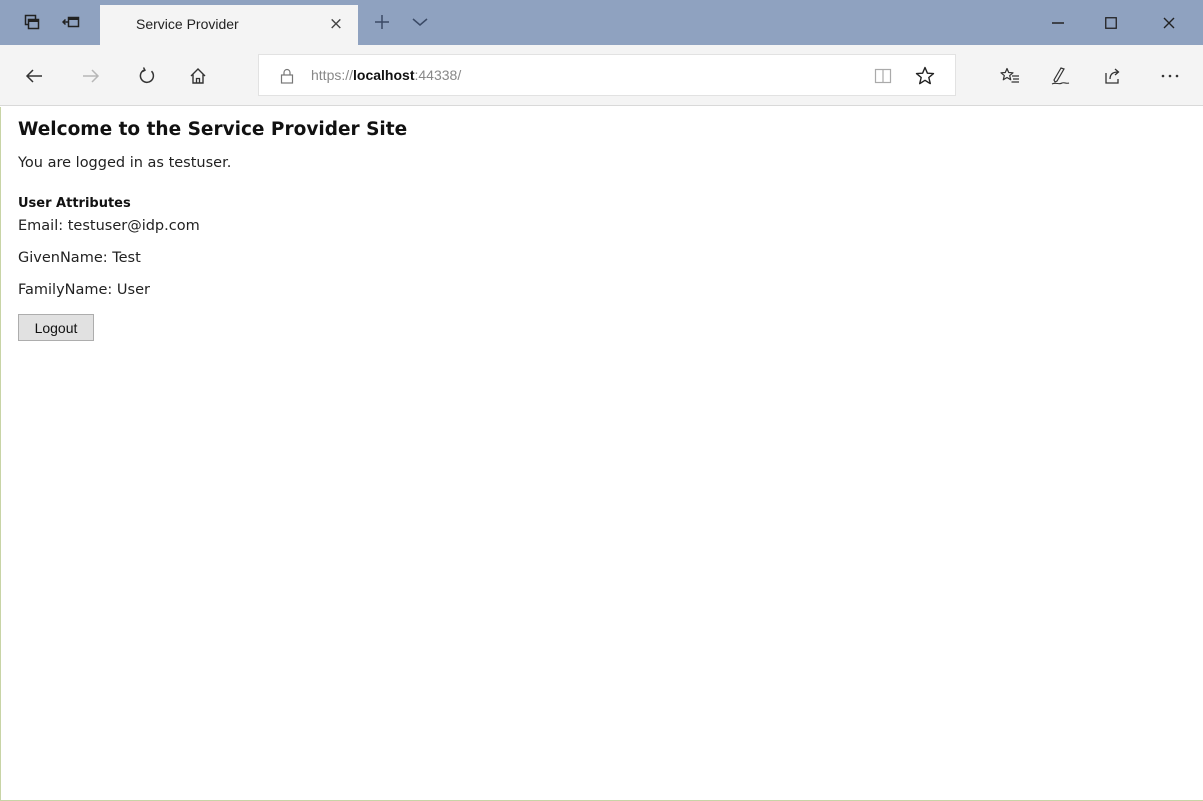 This screenshot has width=1203, height=801. What do you see at coordinates (187, 24) in the screenshot?
I see `tab-title: Service Provider` at bounding box center [187, 24].